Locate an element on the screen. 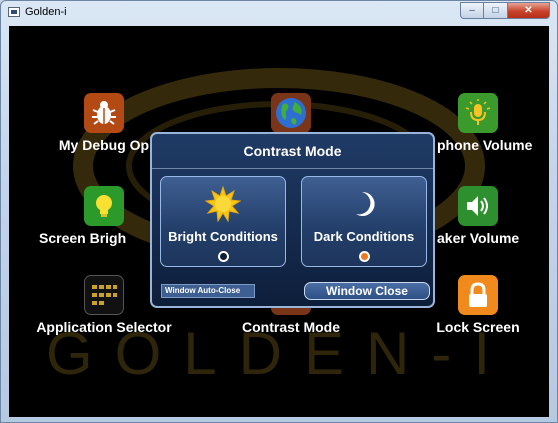 This screenshot has height=423, width=558. window-title: Golden-i is located at coordinates (46, 12).